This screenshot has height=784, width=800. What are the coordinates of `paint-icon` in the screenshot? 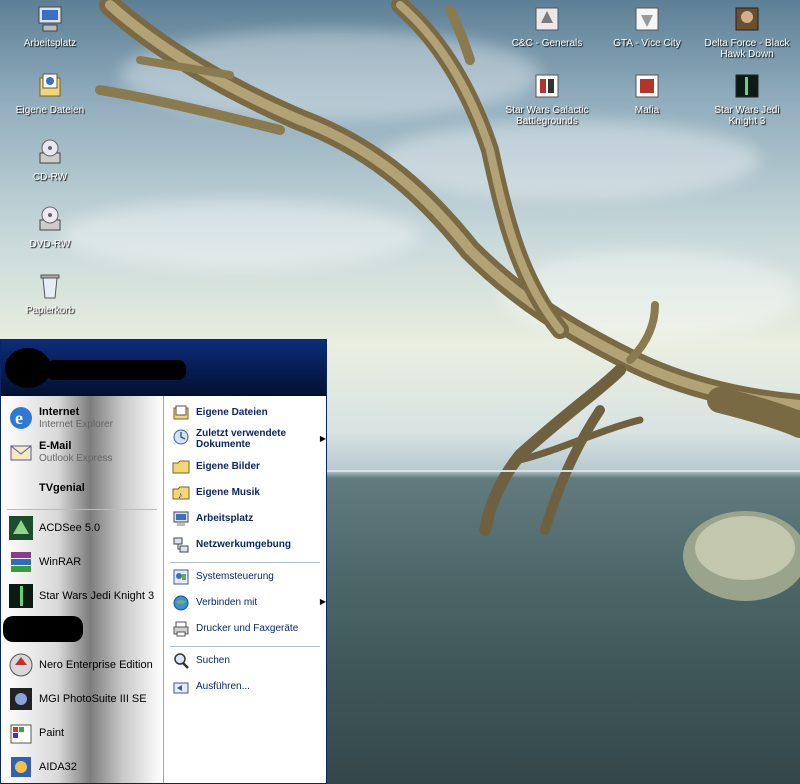 It's located at (21, 733).